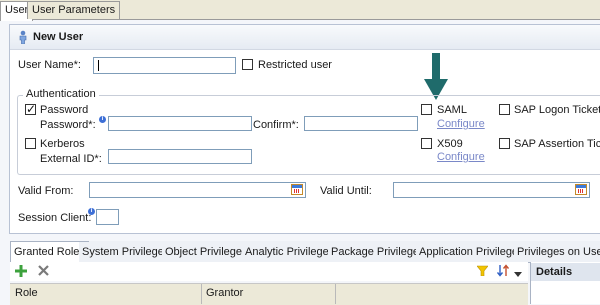 This screenshot has height=305, width=600. I want to click on restricted-user-label: Restricted user, so click(295, 65).